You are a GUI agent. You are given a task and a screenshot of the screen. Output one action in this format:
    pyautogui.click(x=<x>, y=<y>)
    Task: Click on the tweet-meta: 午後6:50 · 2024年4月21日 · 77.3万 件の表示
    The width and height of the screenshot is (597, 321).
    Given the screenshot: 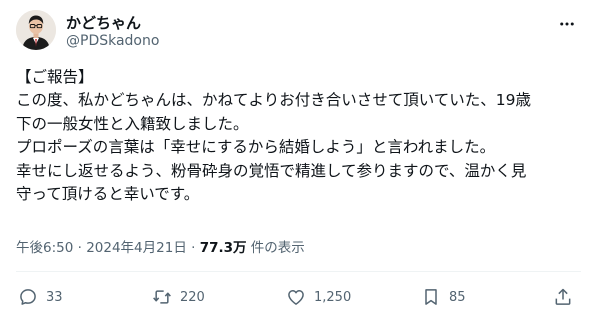 What is the action you would take?
    pyautogui.click(x=160, y=246)
    